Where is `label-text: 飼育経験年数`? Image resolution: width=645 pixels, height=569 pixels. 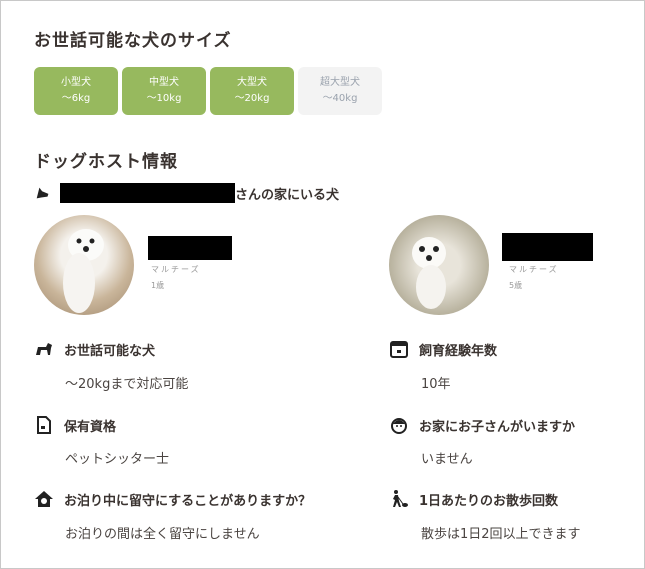
label-text: 飼育経験年数 is located at coordinates (458, 351).